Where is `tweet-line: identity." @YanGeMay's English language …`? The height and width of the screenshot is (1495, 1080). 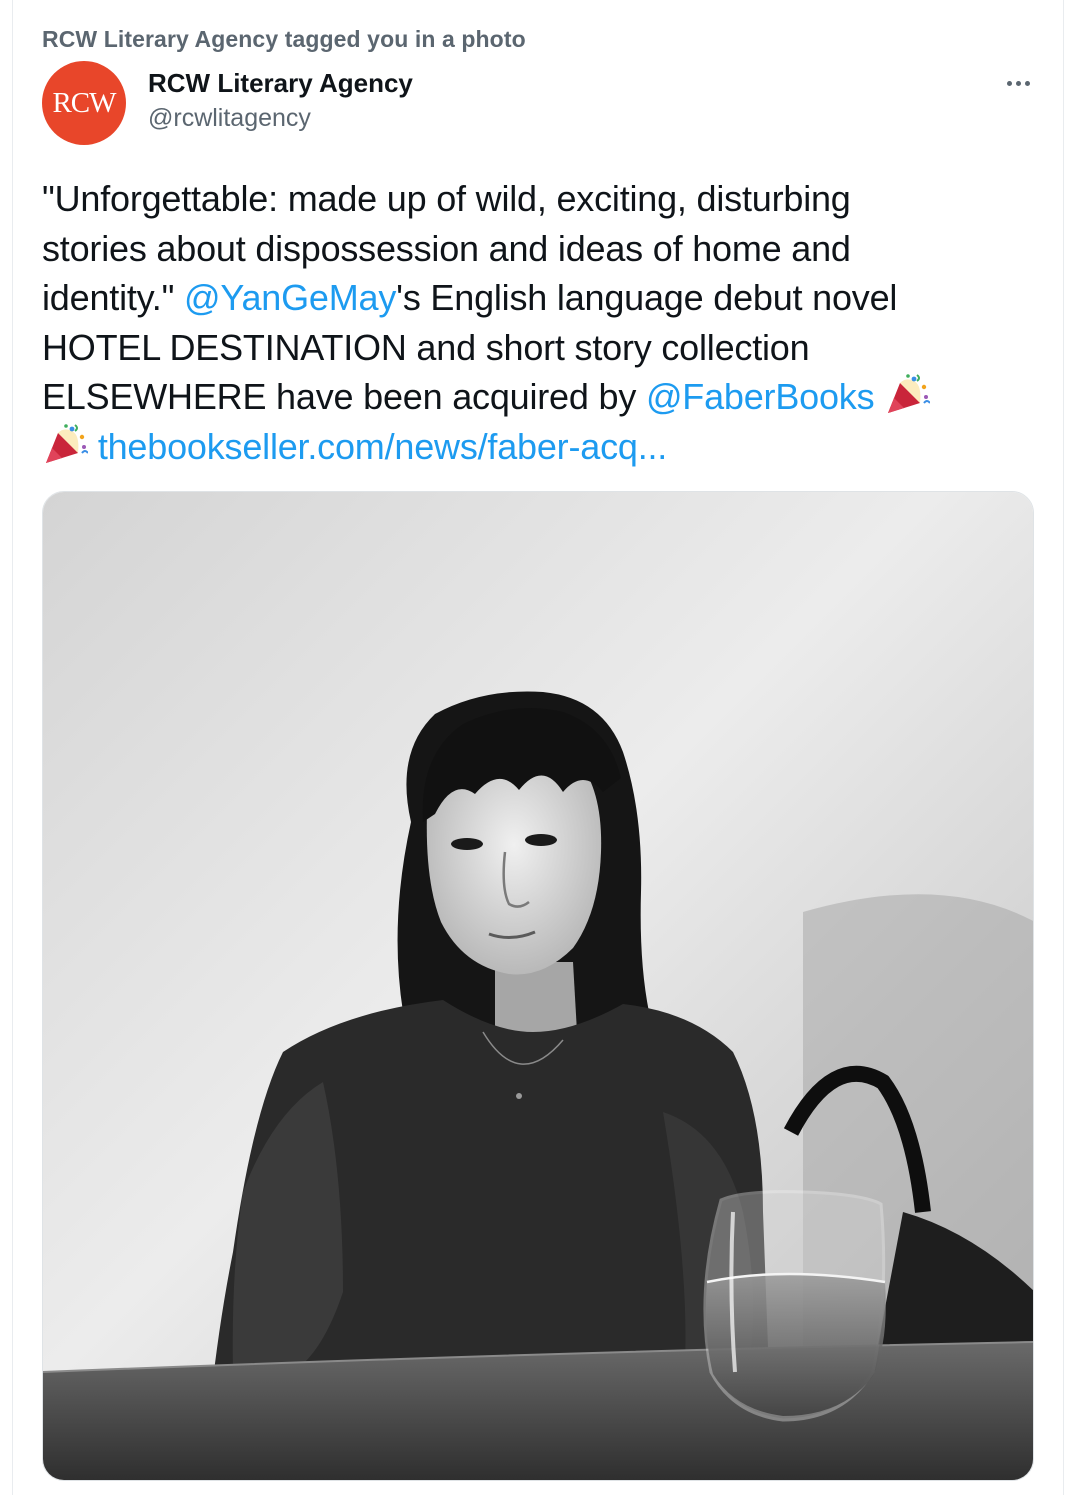
tweet-line: identity." @YanGeMay's English language … is located at coordinates (537, 298).